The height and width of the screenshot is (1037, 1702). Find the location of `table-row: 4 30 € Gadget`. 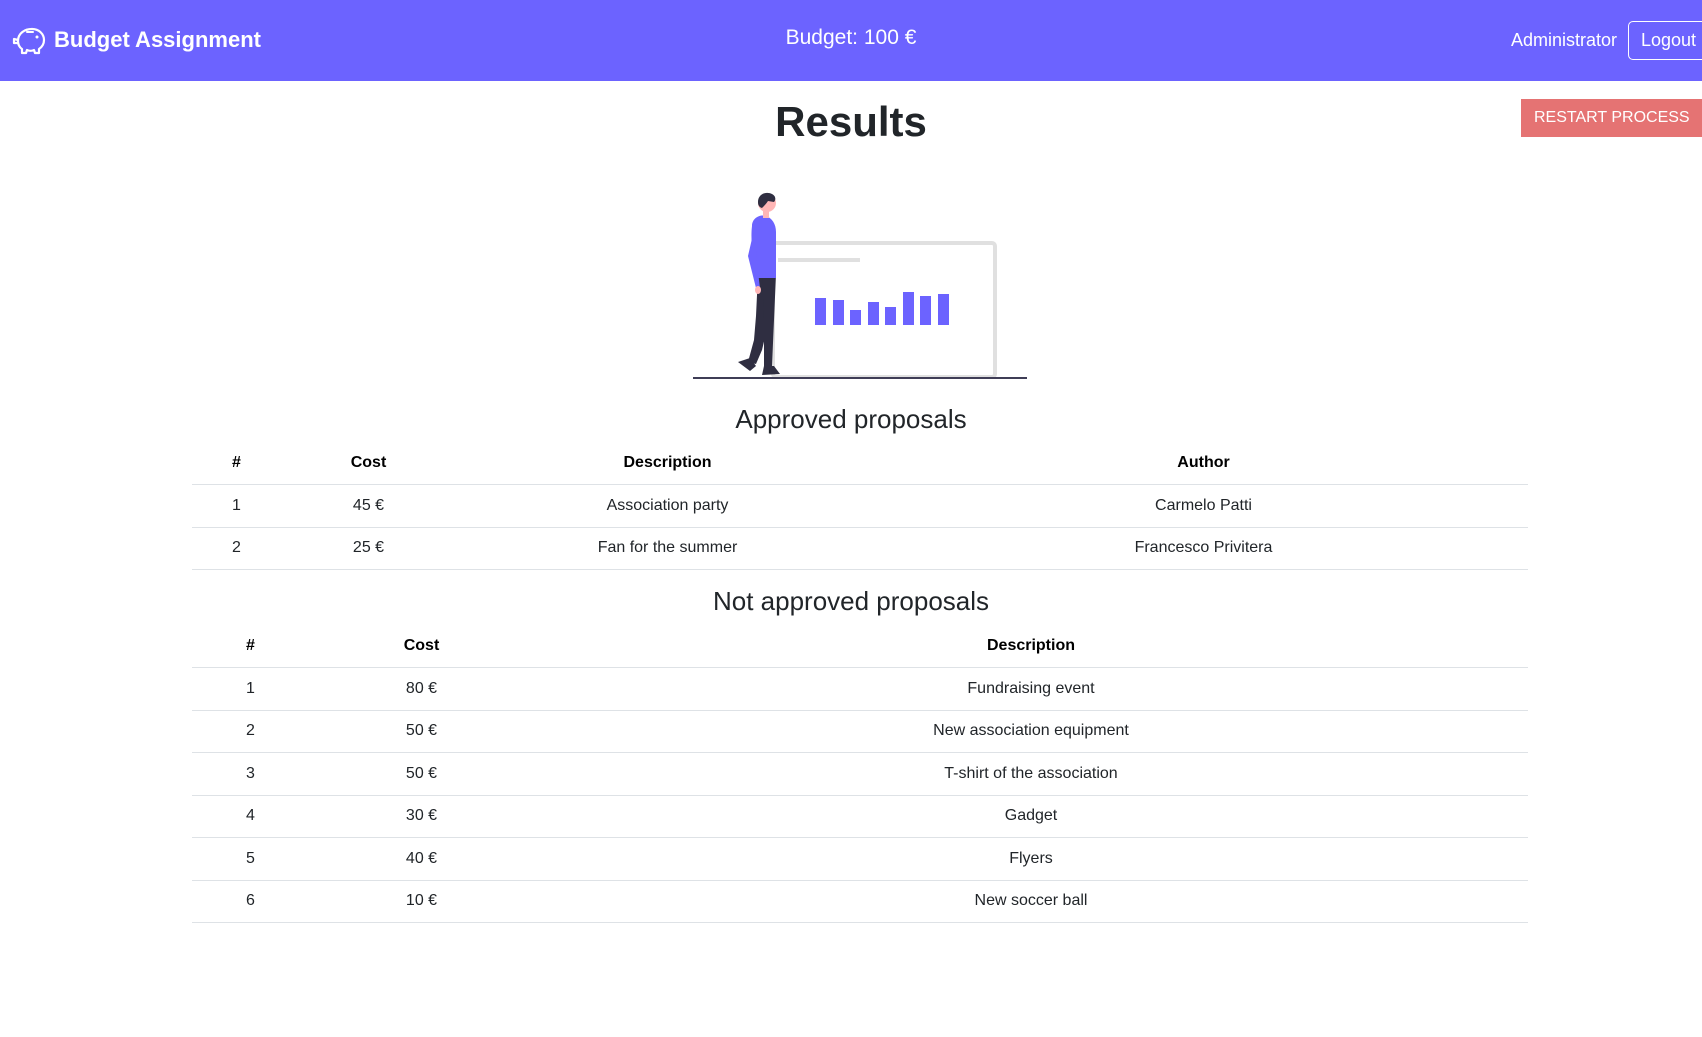

table-row: 4 30 € Gadget is located at coordinates (860, 816).